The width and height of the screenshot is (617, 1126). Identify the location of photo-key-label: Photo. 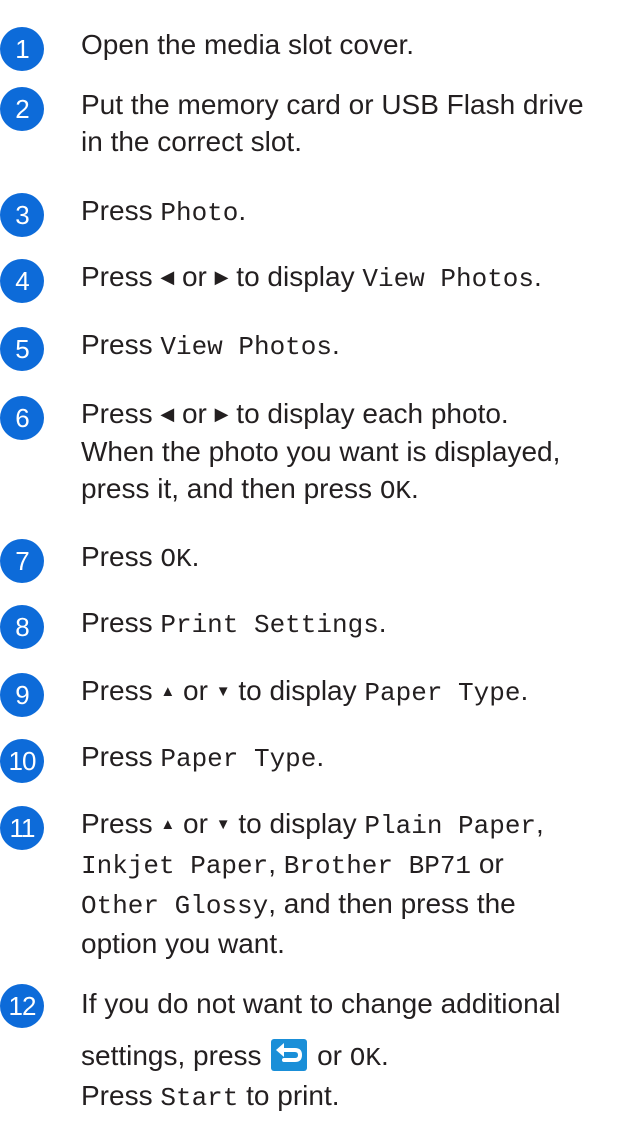
(199, 213).